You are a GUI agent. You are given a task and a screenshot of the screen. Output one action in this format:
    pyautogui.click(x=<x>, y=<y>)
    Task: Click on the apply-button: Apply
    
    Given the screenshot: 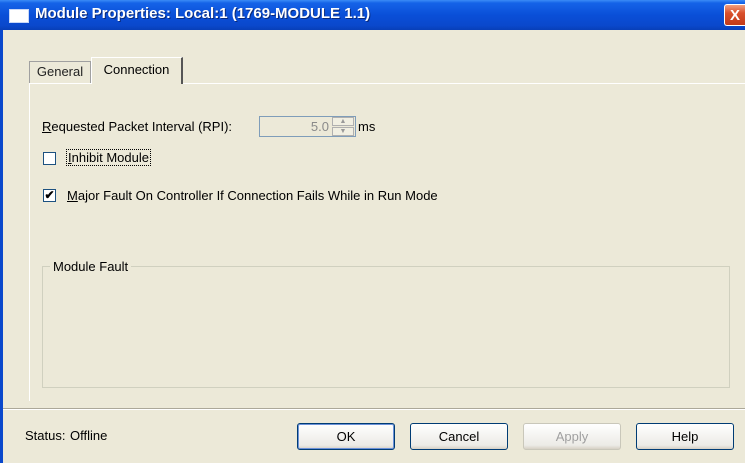 What is the action you would take?
    pyautogui.click(x=572, y=436)
    